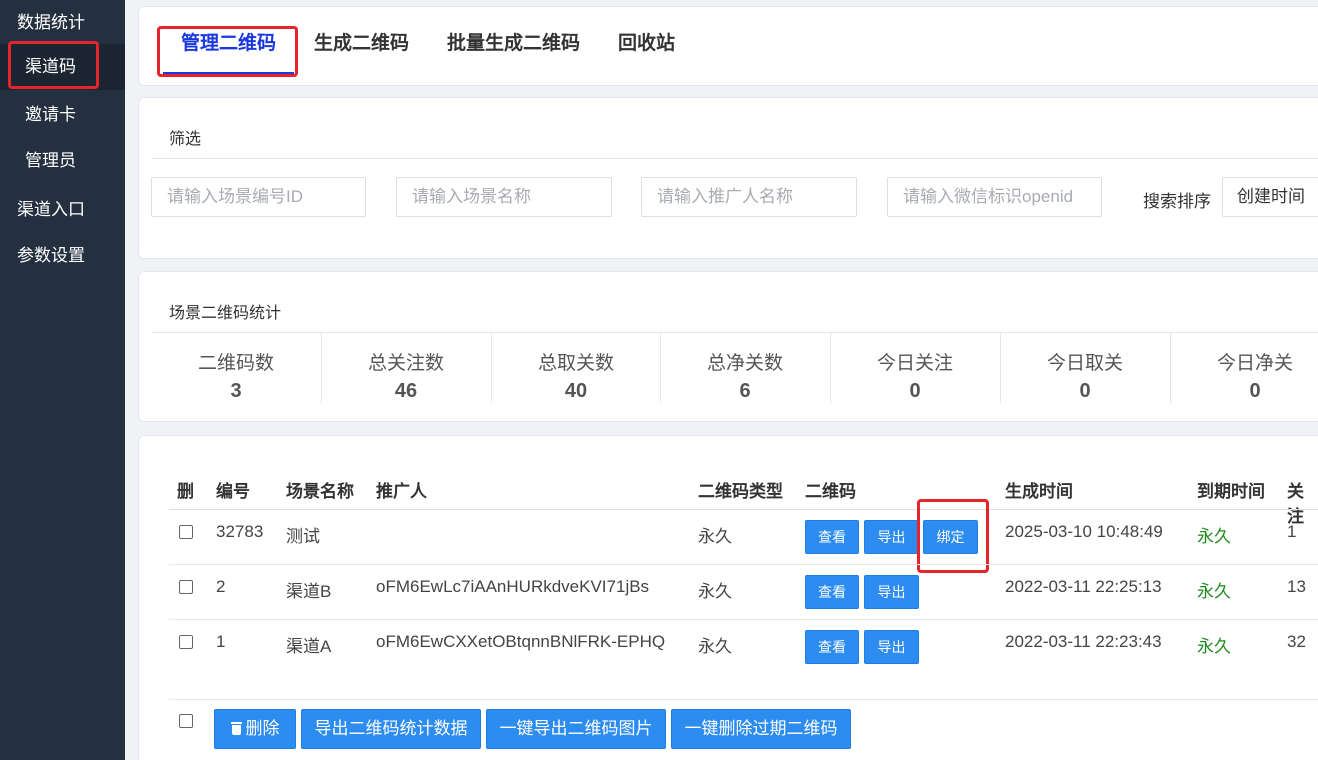  Describe the element at coordinates (744, 363) in the screenshot. I see `stat-label: 总净关数` at that location.